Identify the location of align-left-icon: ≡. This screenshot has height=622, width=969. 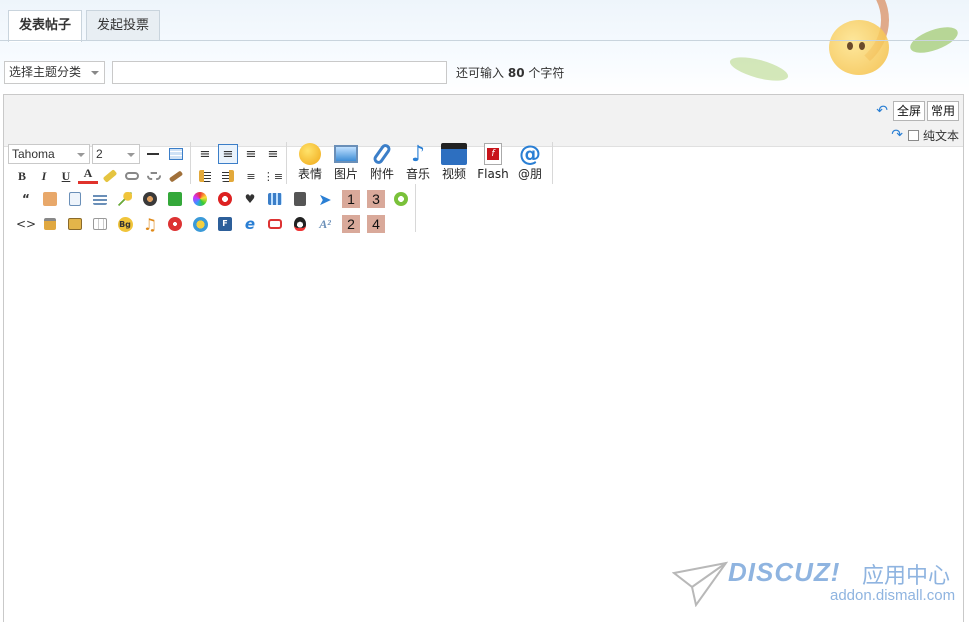
(205, 154).